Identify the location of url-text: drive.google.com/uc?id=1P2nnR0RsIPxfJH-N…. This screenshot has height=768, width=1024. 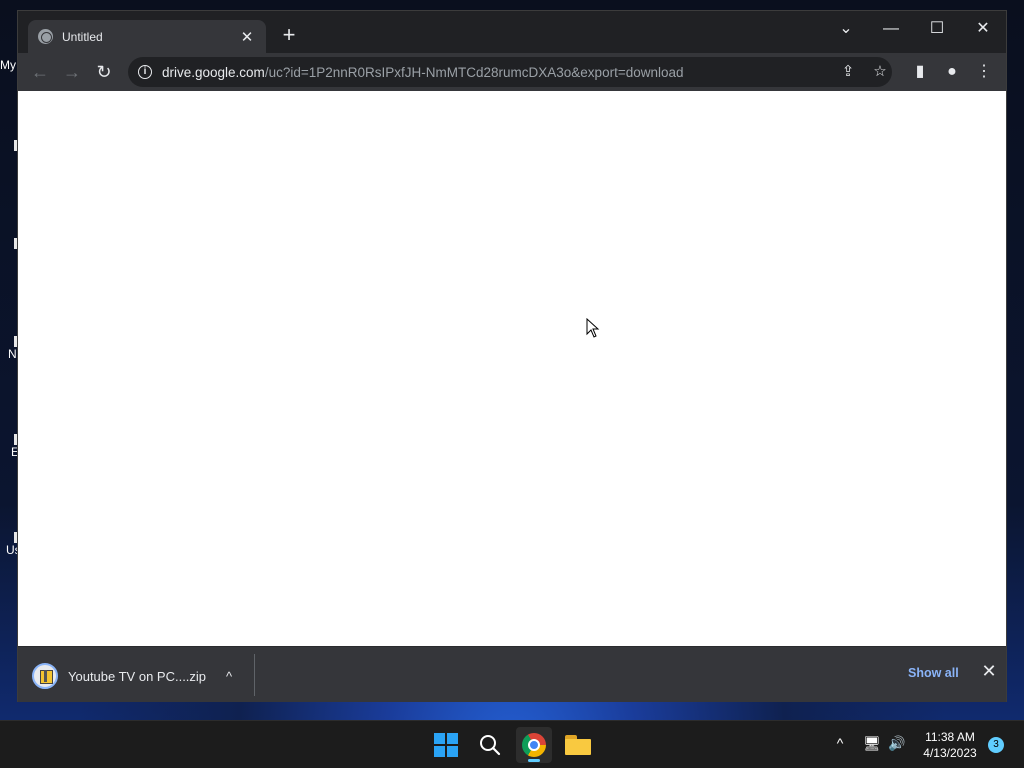
(423, 72).